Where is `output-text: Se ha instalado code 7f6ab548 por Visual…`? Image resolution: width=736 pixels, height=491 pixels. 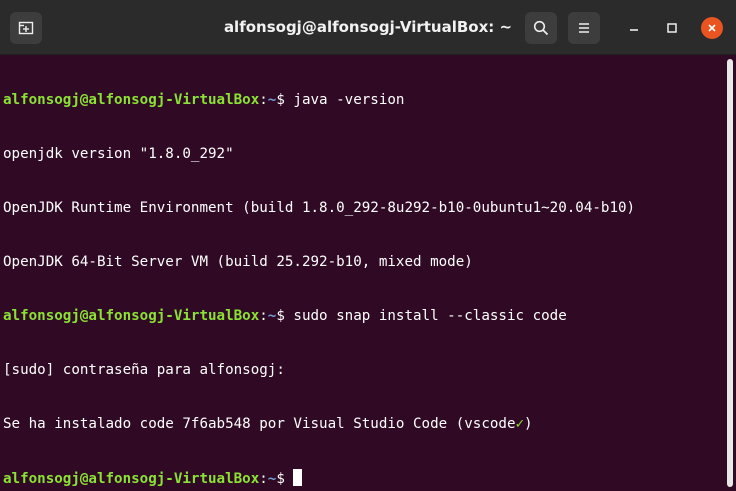
output-text: Se ha instalado code 7f6ab548 por Visual… is located at coordinates (259, 424).